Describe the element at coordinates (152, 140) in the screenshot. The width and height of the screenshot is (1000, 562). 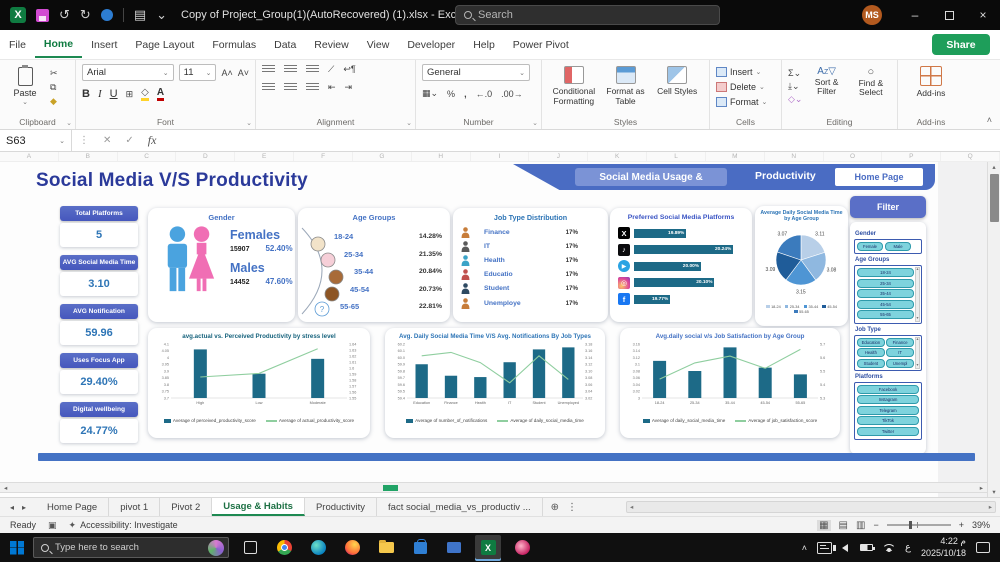
I see `insert-function-icon: fx` at that location.